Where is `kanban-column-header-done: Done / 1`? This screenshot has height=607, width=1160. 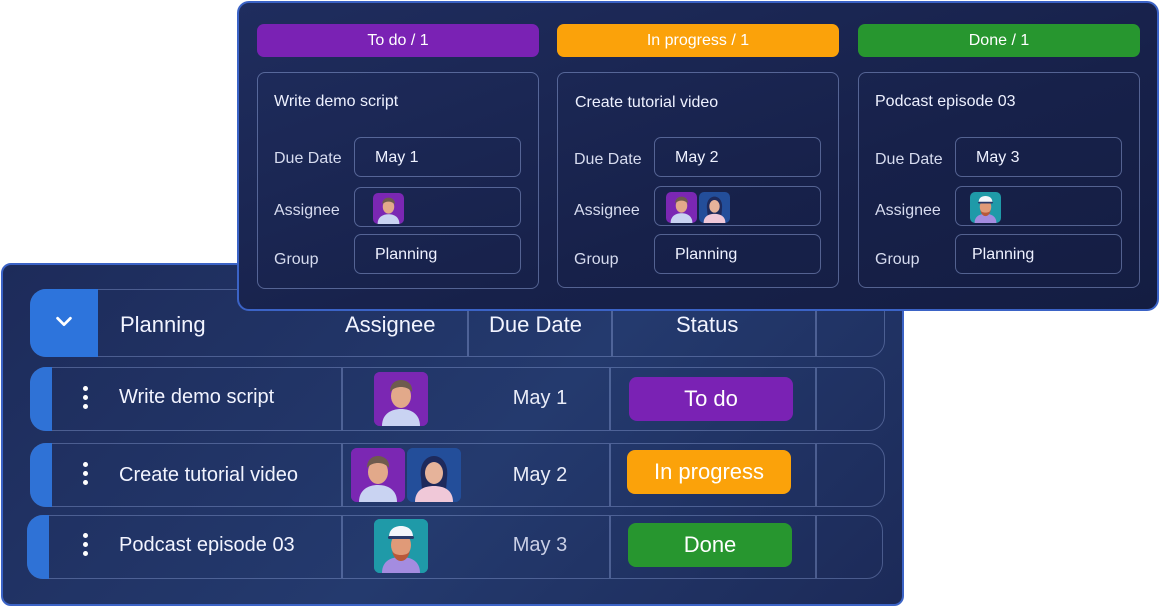 kanban-column-header-done: Done / 1 is located at coordinates (999, 40).